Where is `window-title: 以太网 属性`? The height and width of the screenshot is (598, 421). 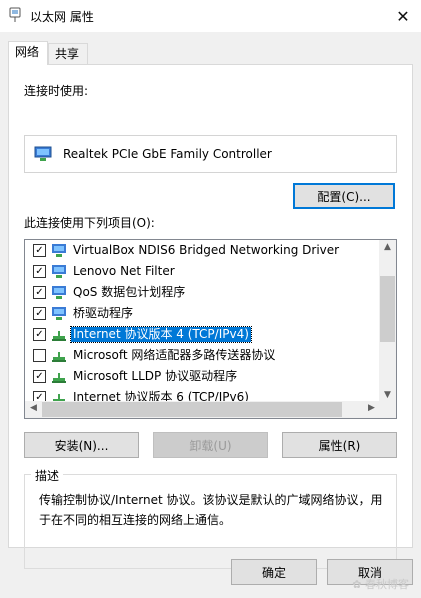
window-title: 以太网 属性 is located at coordinates (62, 17).